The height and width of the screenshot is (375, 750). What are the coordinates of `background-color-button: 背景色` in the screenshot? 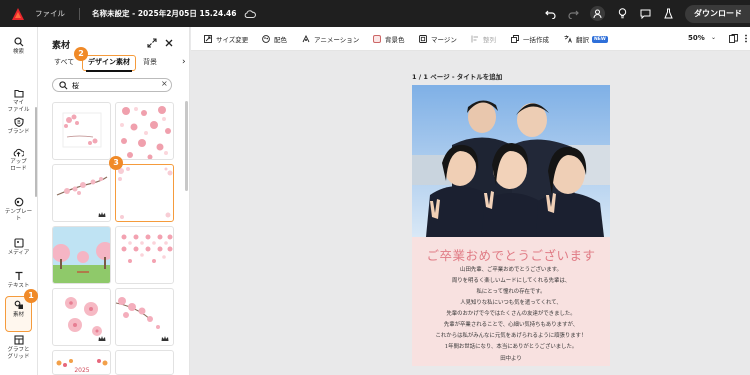 It's located at (389, 39).